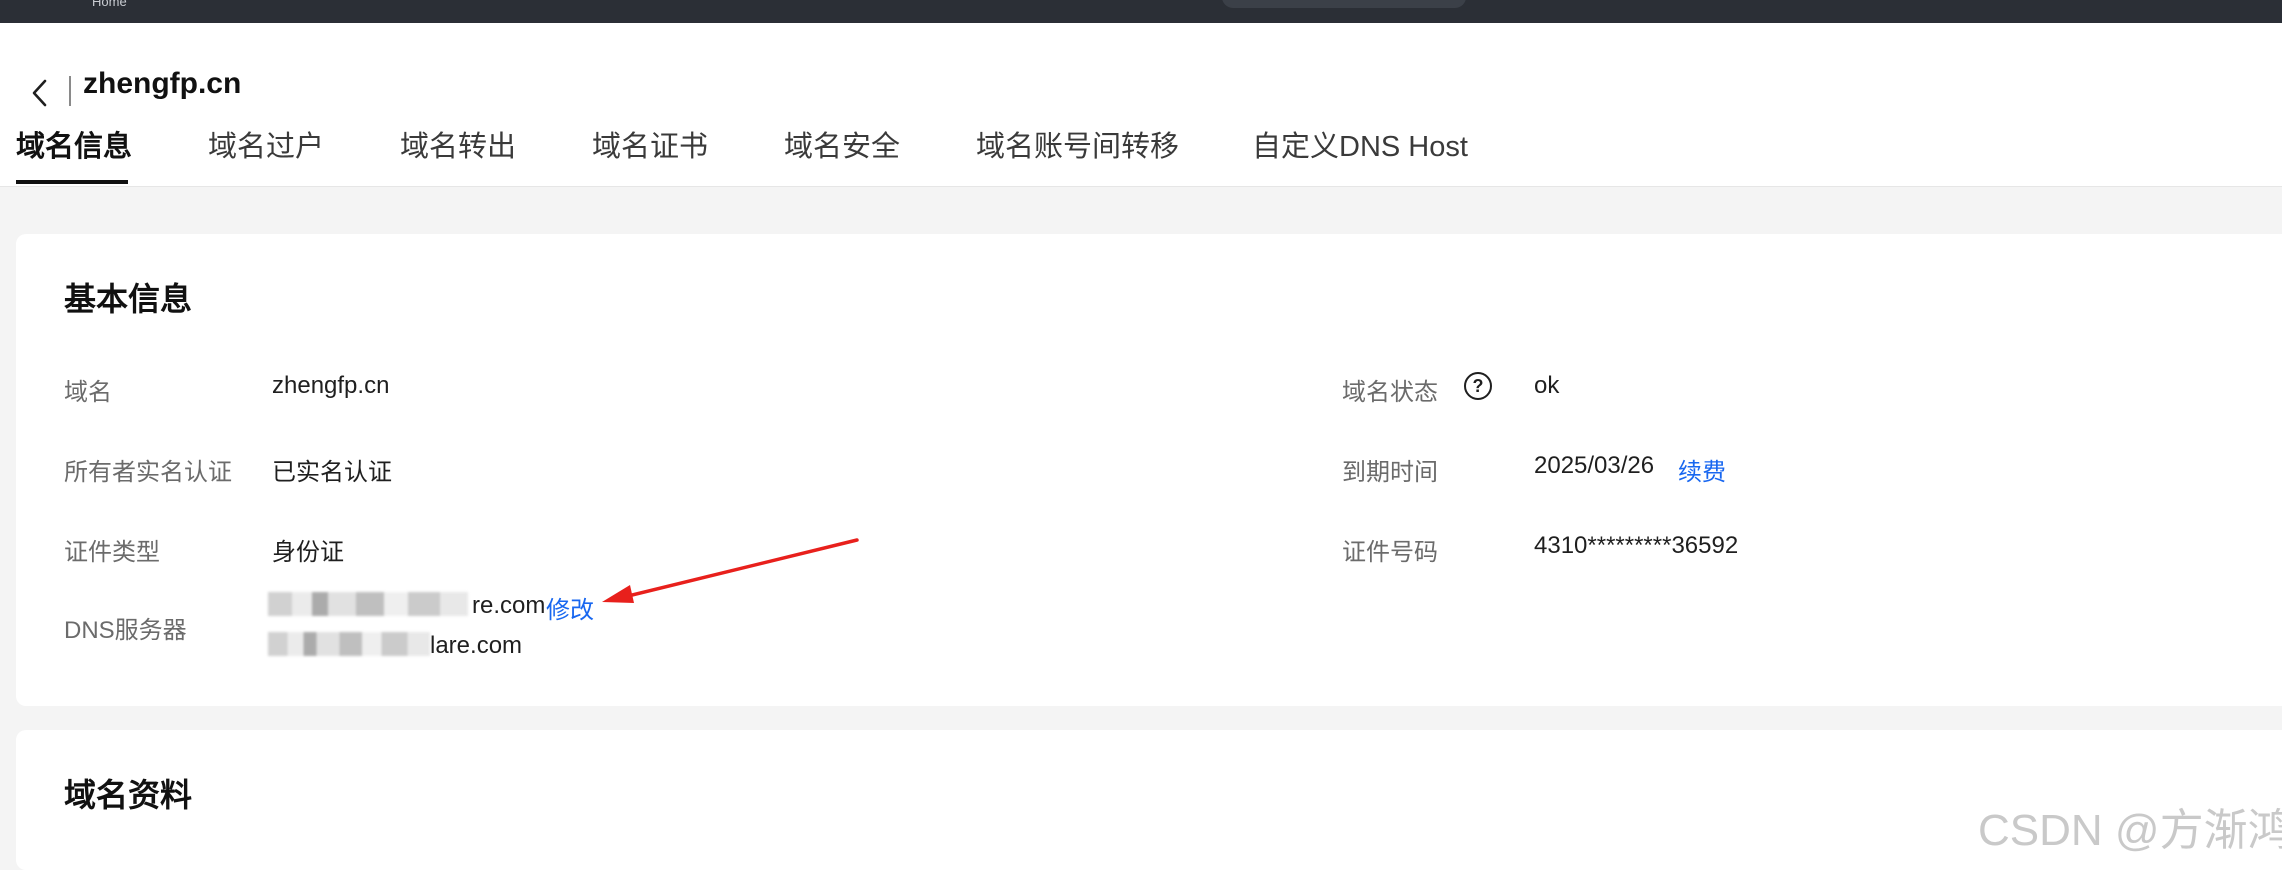  What do you see at coordinates (266, 156) in the screenshot?
I see `tab-domain-transfer-owner: 域名过户` at bounding box center [266, 156].